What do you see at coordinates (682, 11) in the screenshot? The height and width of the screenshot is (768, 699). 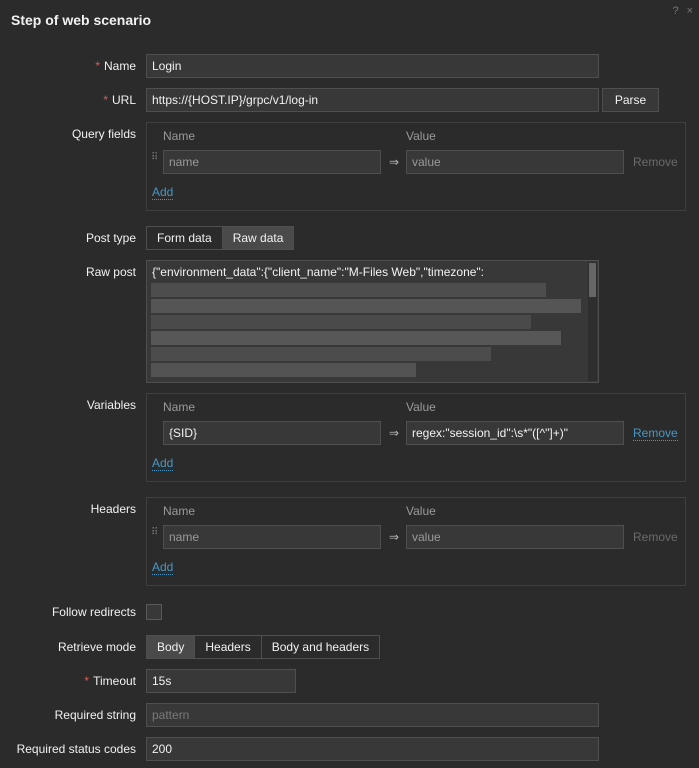 I see `dialog-header-icons: ? ×` at bounding box center [682, 11].